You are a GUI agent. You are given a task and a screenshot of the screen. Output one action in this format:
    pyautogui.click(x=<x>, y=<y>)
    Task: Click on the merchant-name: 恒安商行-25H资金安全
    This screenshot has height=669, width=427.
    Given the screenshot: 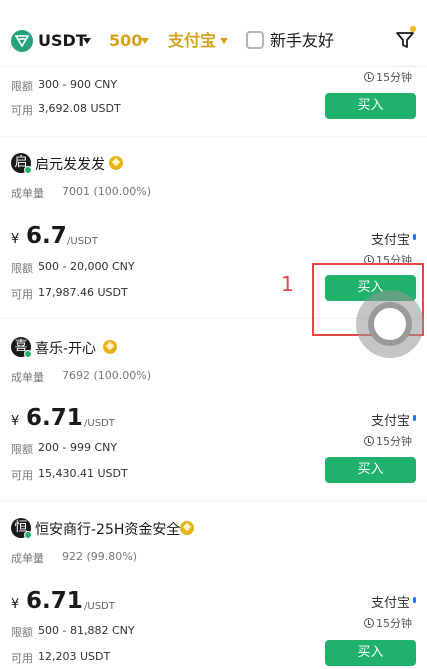 What is the action you would take?
    pyautogui.click(x=107, y=529)
    